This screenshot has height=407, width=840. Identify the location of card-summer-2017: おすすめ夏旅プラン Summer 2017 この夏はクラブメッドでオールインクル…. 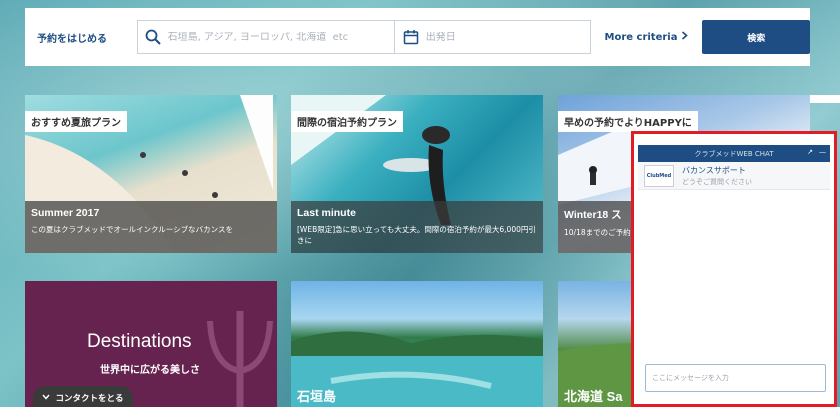
(151, 174).